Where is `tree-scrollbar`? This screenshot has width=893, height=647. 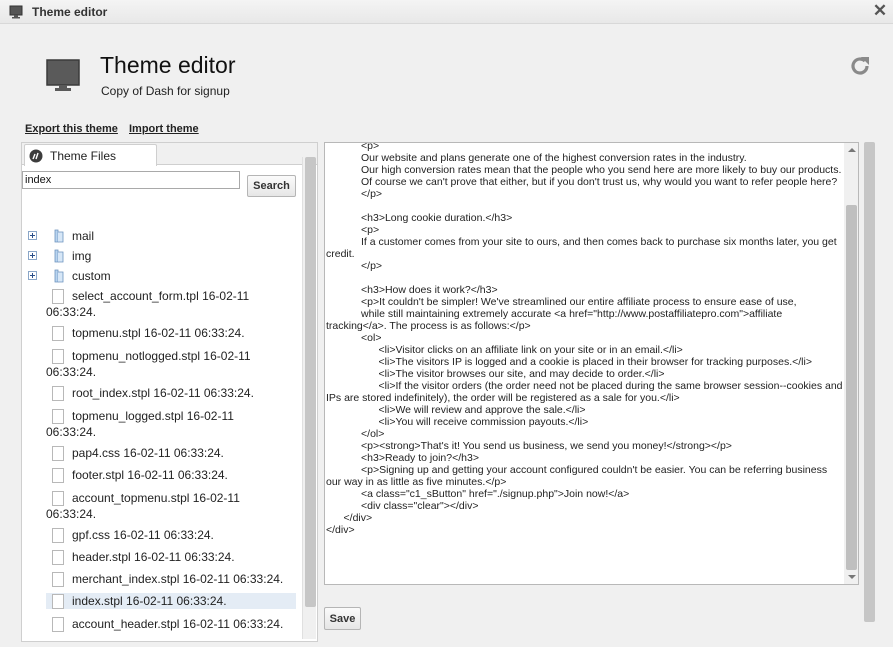
tree-scrollbar is located at coordinates (309, 398).